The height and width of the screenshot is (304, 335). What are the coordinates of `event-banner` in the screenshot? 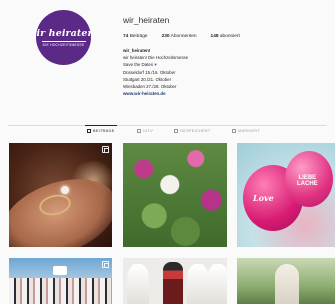 It's located at (60, 270).